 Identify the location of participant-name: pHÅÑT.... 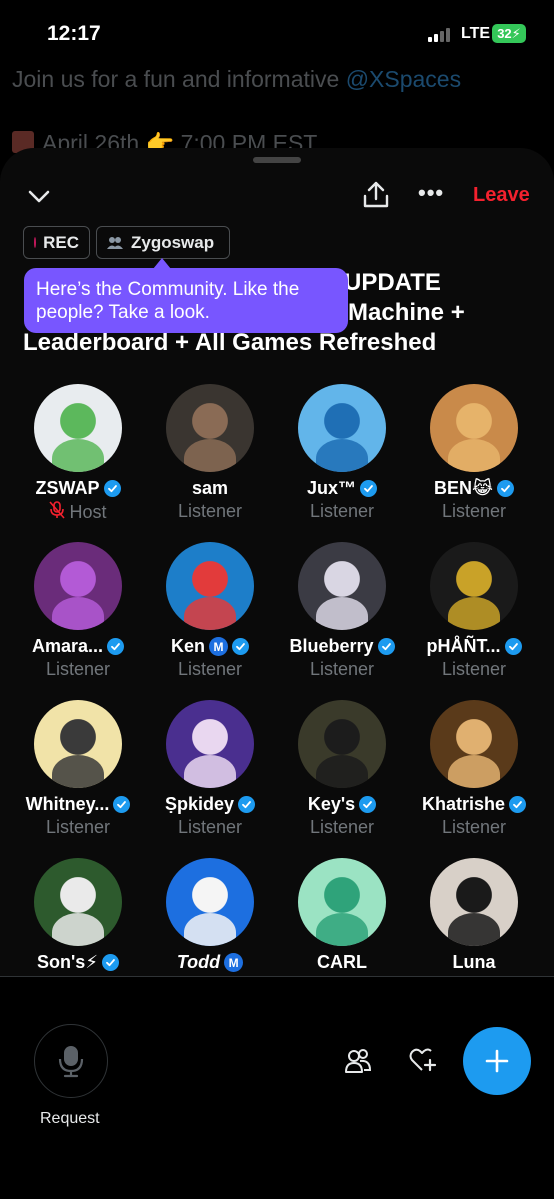
(463, 646).